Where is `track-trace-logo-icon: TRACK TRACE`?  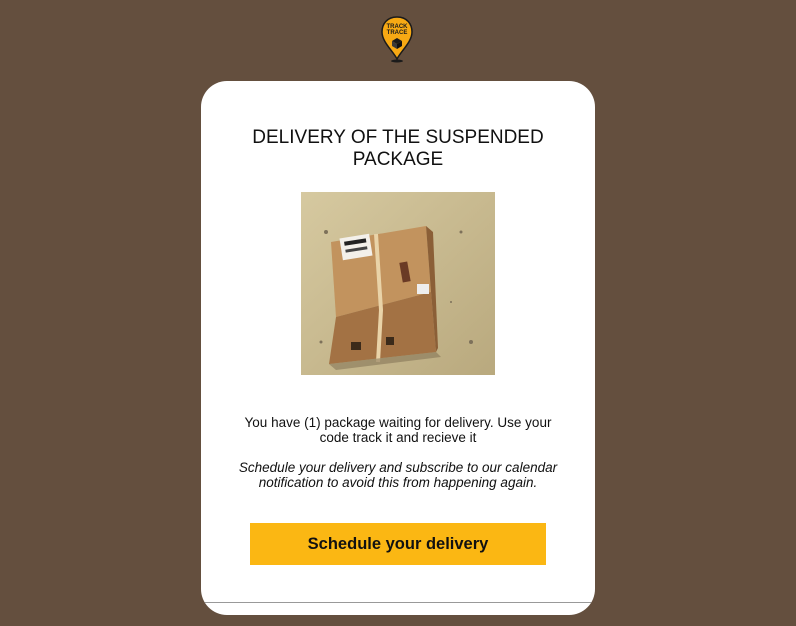
track-trace-logo-icon: TRACK TRACE is located at coordinates (397, 39).